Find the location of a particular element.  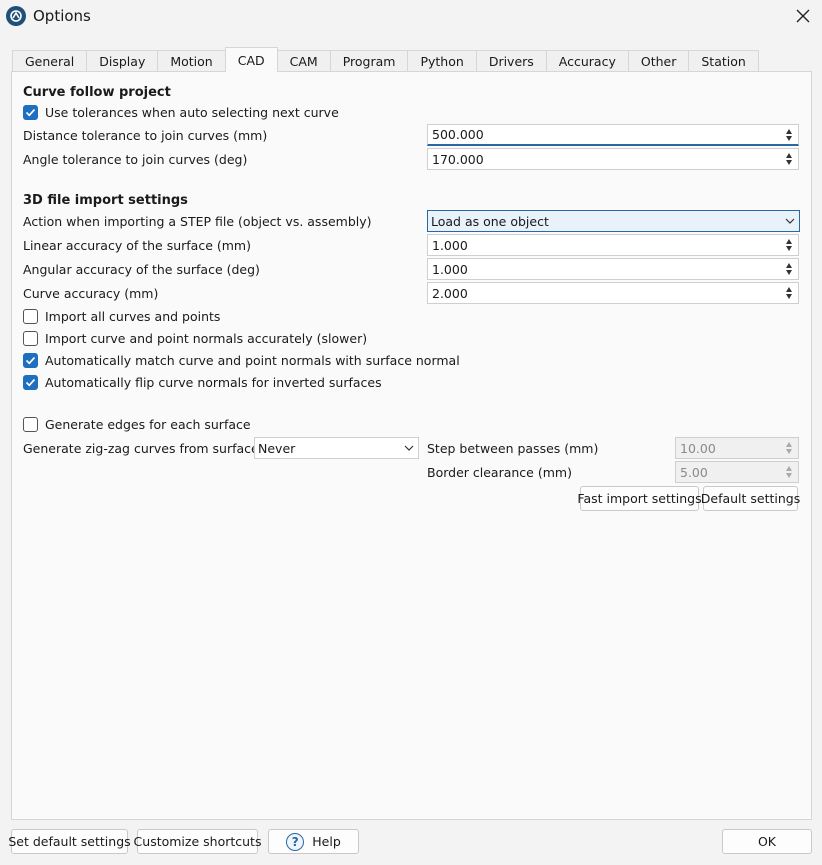

import-all-row: Import all curves and points is located at coordinates (121, 316).